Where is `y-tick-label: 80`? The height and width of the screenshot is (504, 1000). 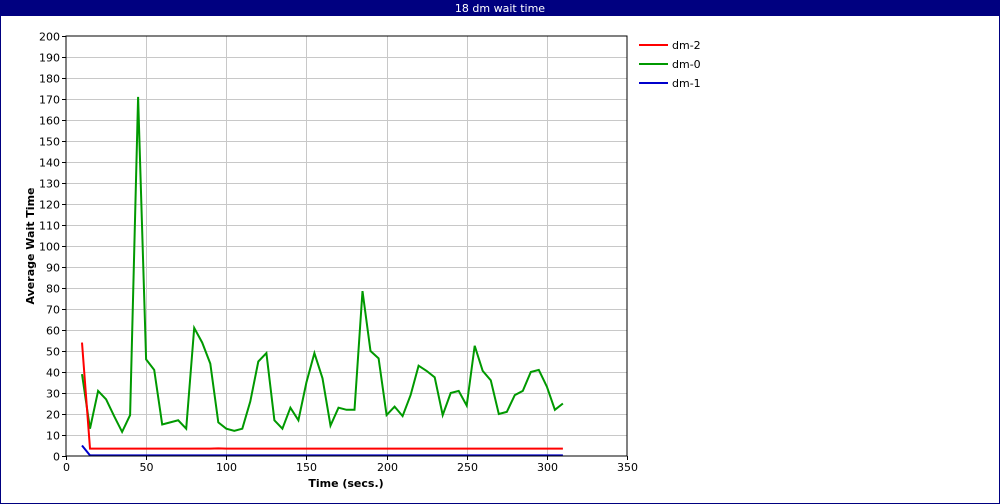
y-tick-label: 80 is located at coordinates (53, 289).